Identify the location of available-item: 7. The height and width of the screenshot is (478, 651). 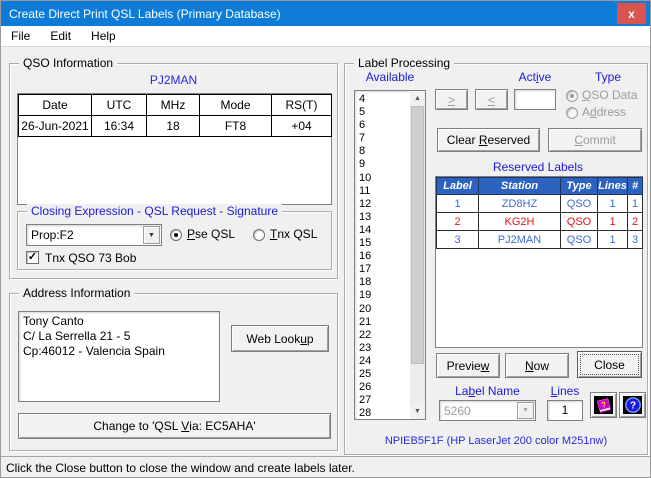
(382, 138).